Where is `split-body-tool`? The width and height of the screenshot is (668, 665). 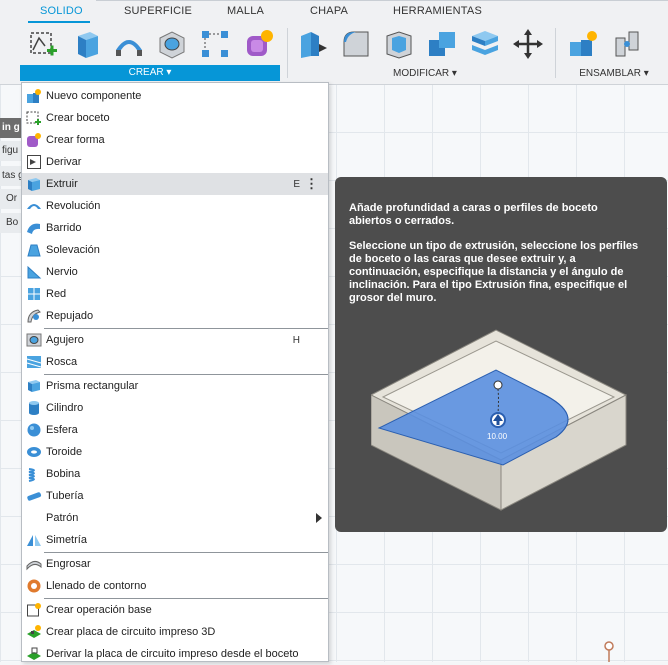 split-body-tool is located at coordinates (485, 44).